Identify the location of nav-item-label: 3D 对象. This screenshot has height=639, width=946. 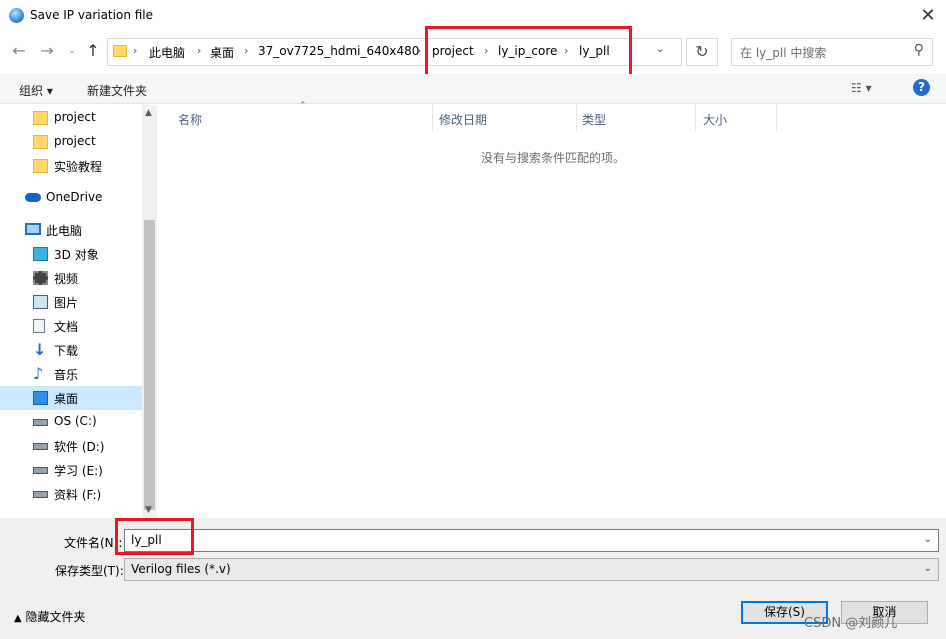
(76, 255).